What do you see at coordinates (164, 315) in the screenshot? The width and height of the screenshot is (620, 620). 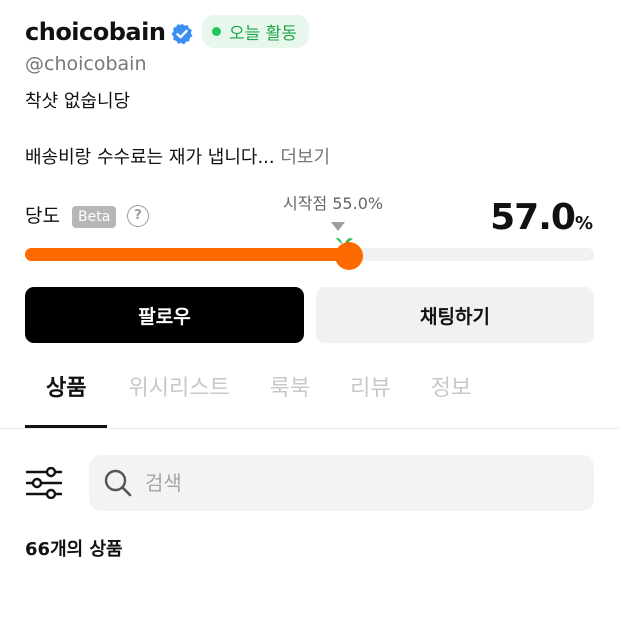 I see `follow-button: 팔로우` at bounding box center [164, 315].